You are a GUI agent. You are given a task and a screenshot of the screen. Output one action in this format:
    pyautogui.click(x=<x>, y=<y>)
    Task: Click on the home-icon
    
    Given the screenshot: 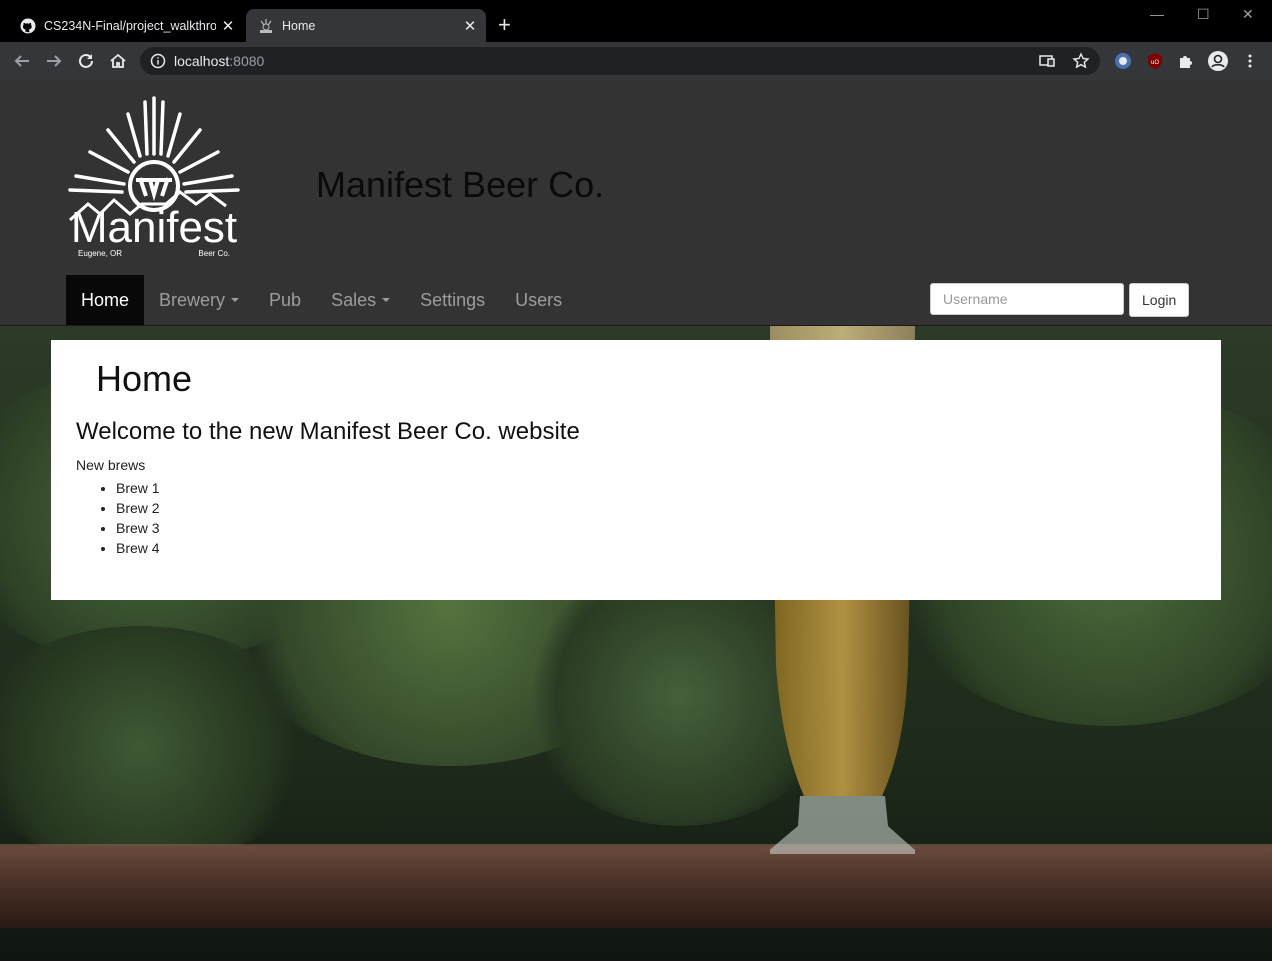 What is the action you would take?
    pyautogui.click(x=118, y=61)
    